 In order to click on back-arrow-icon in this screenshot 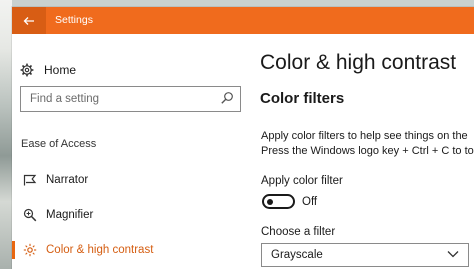, I will do `click(28, 20)`.